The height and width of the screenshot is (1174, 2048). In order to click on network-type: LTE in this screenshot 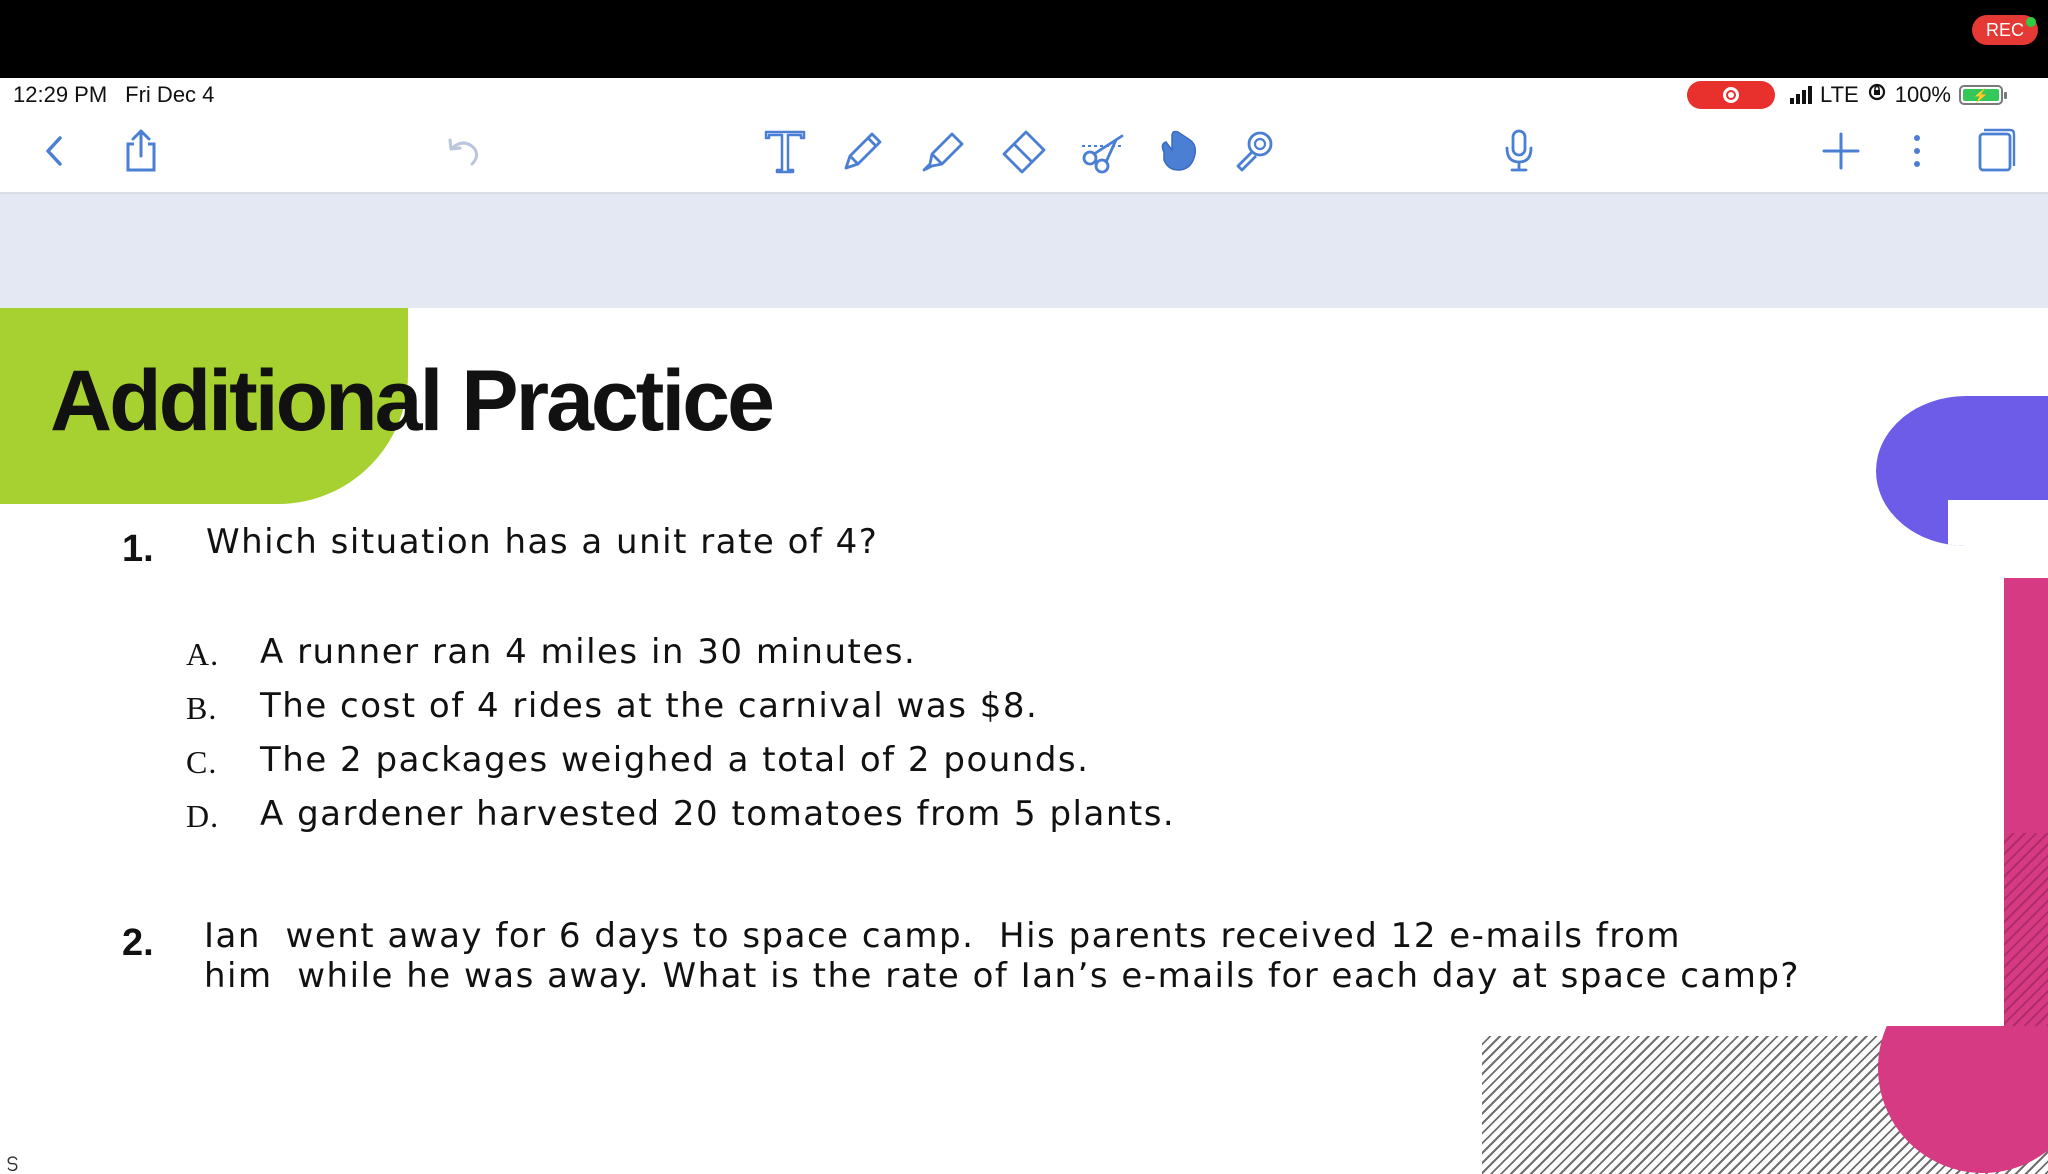, I will do `click(1839, 94)`.